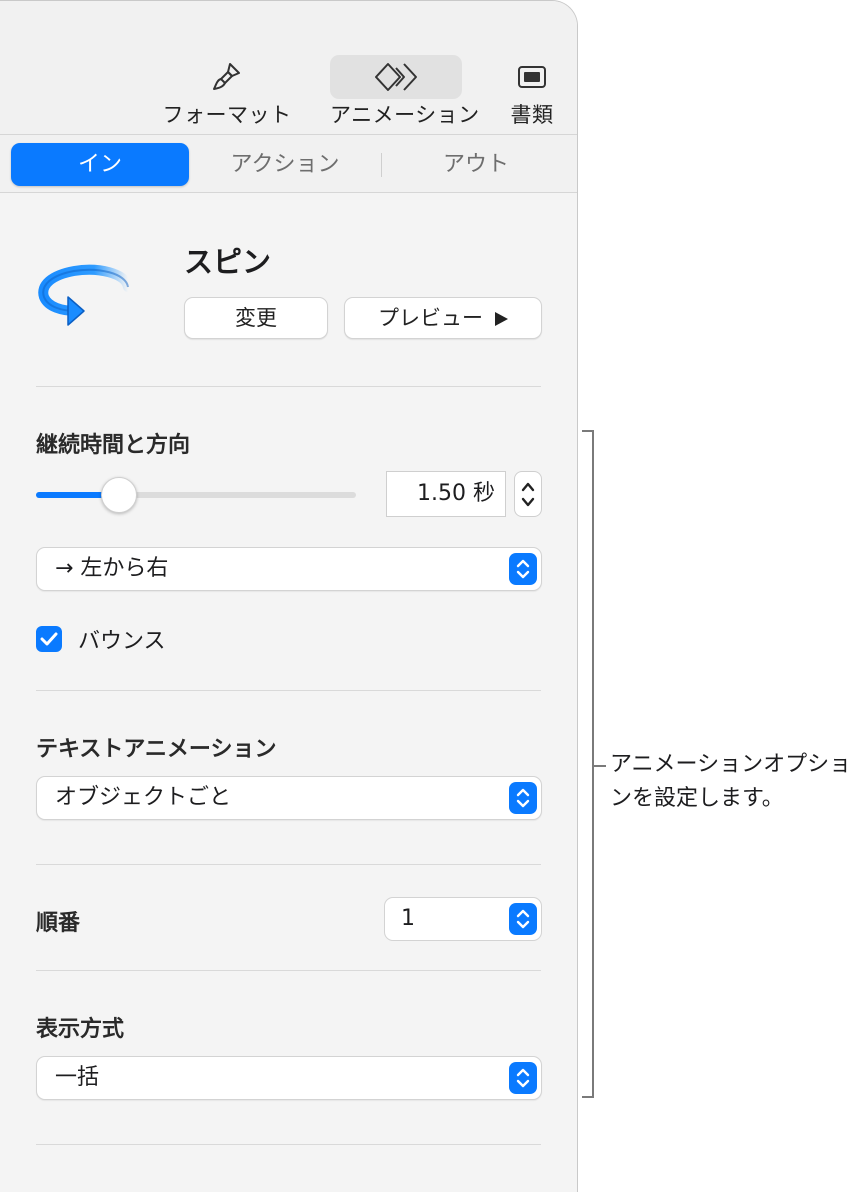 The width and height of the screenshot is (865, 1192). Describe the element at coordinates (588, 764) in the screenshot. I see `callout-bracket` at that location.